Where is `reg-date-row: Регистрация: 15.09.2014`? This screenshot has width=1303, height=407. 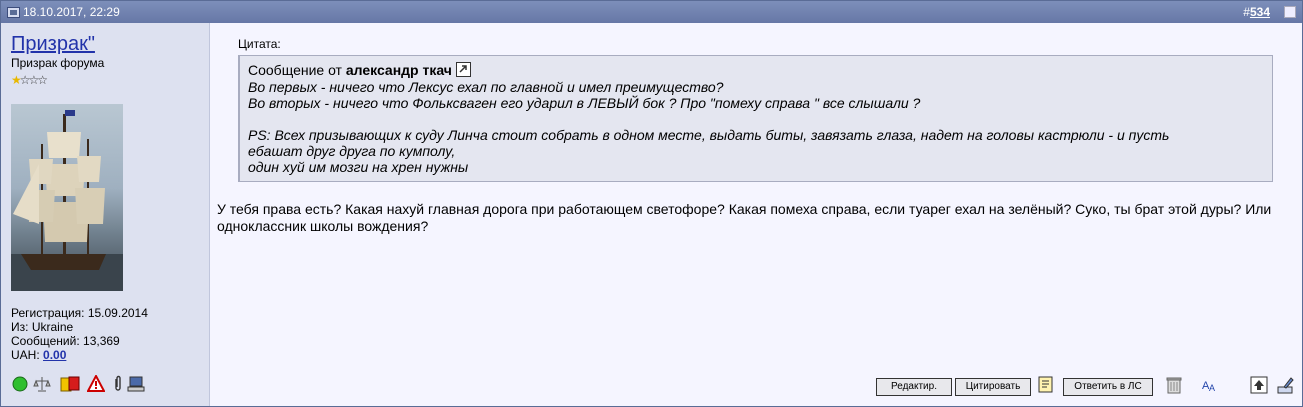 reg-date-row: Регистрация: 15.09.2014 is located at coordinates (79, 313).